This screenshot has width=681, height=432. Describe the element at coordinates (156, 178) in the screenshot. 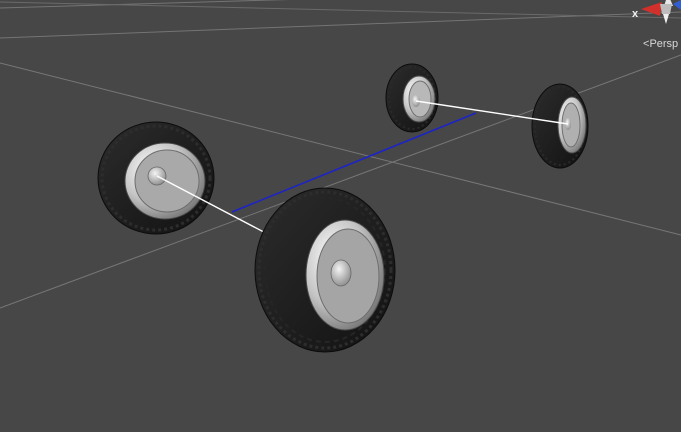

I see `front-left-wheel` at that location.